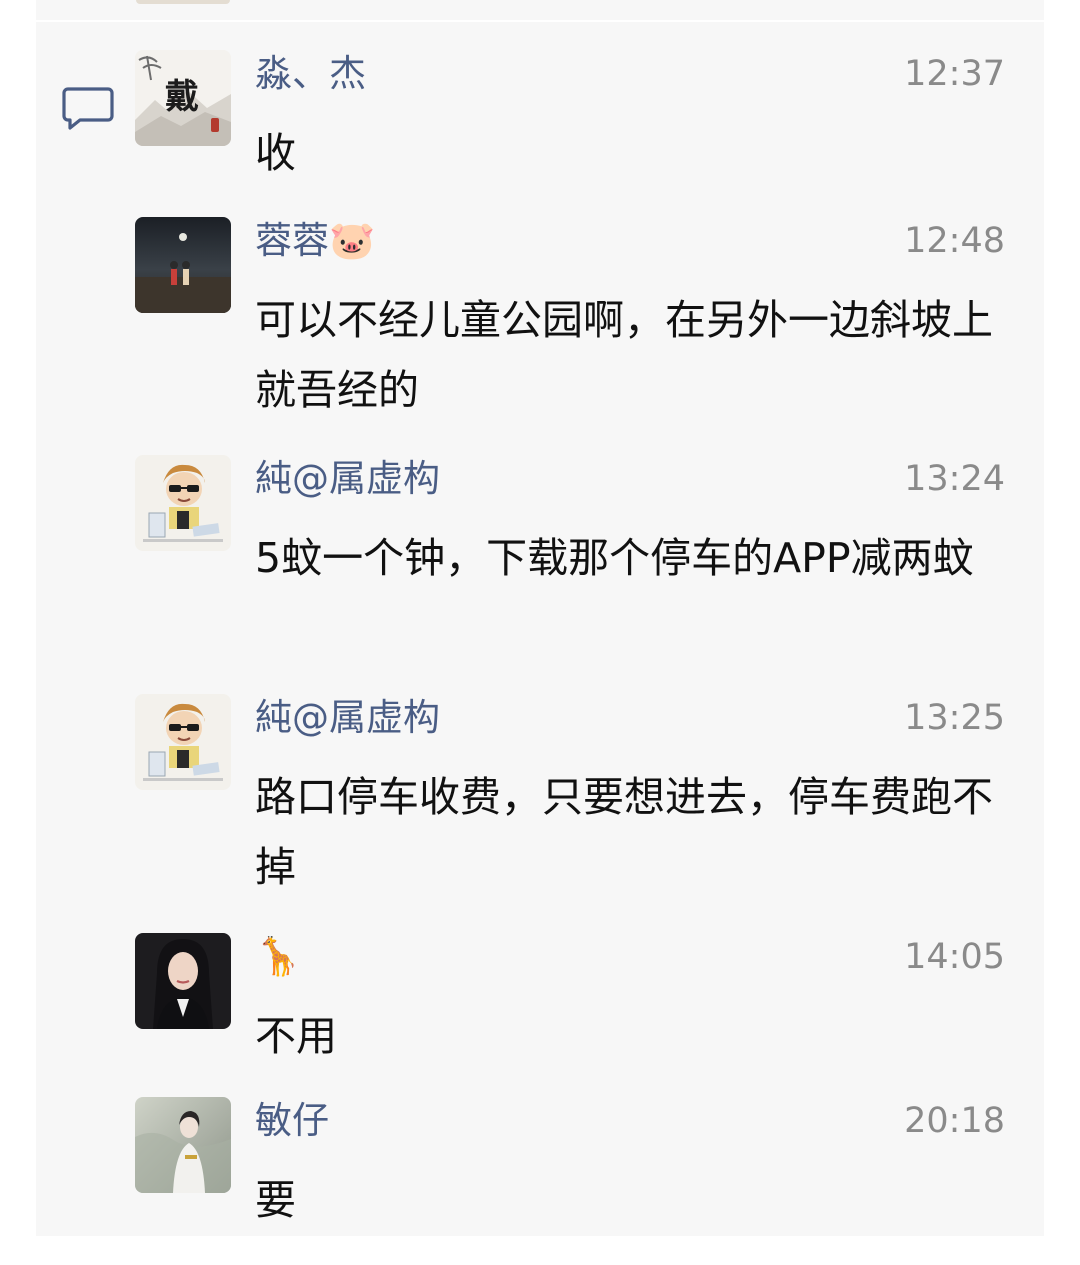 The height and width of the screenshot is (1265, 1080). Describe the element at coordinates (624, 832) in the screenshot. I see `message-text: 路口停车收费，只要想进去，停车费跑不掉` at that location.